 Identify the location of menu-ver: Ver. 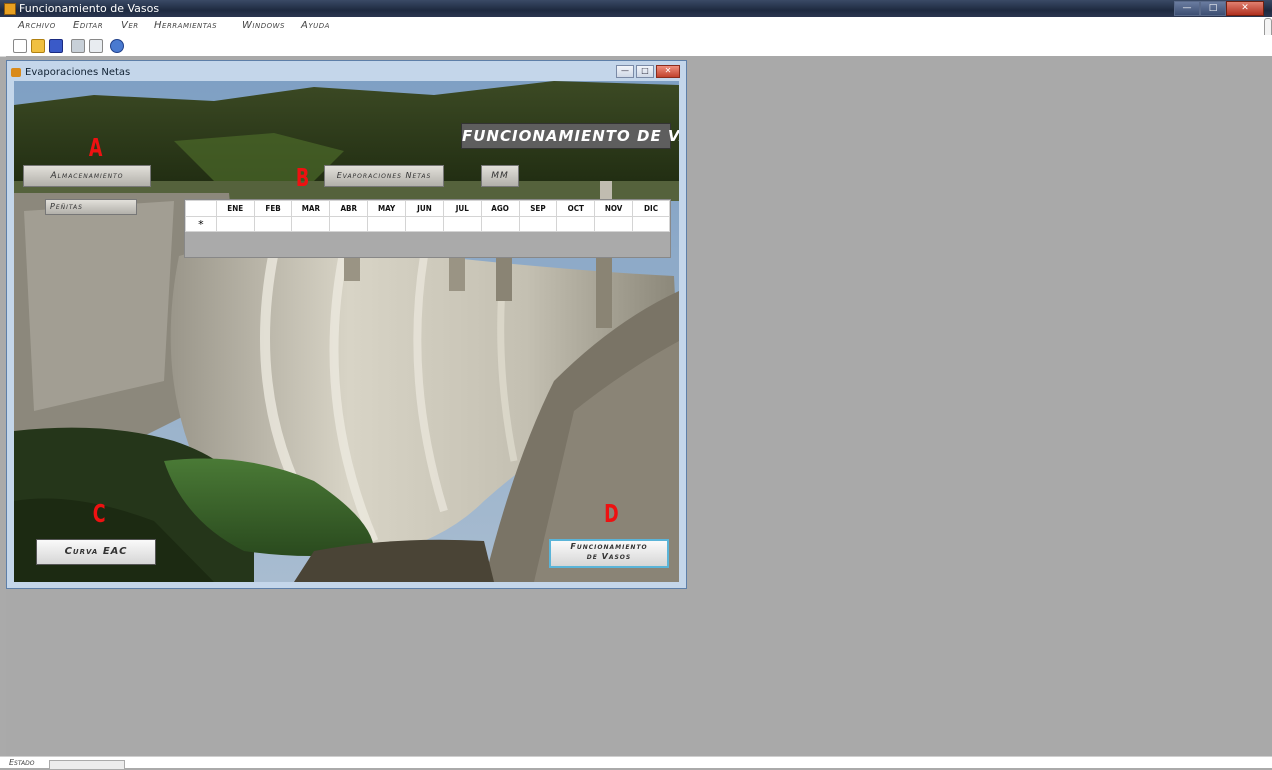
(130, 25).